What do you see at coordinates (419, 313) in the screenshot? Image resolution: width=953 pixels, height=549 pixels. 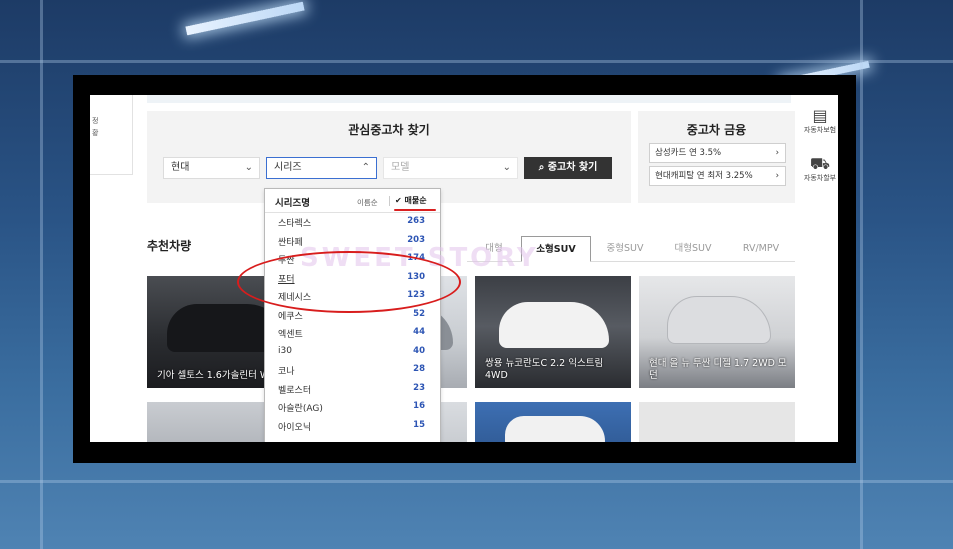 I see `series-option-count: 52` at bounding box center [419, 313].